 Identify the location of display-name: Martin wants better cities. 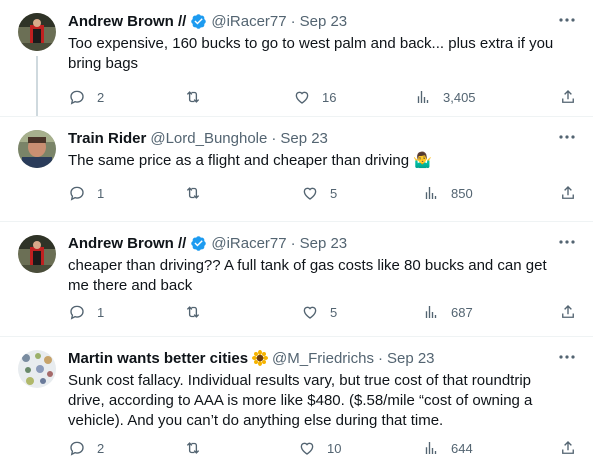
(158, 358).